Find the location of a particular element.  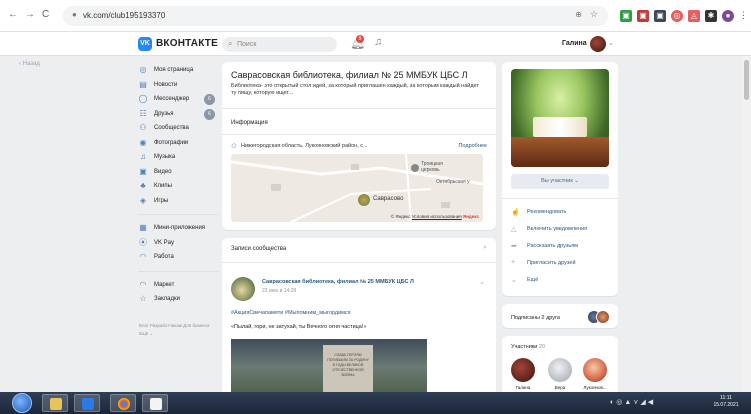

clips-icon: ♣ is located at coordinates (143, 185).